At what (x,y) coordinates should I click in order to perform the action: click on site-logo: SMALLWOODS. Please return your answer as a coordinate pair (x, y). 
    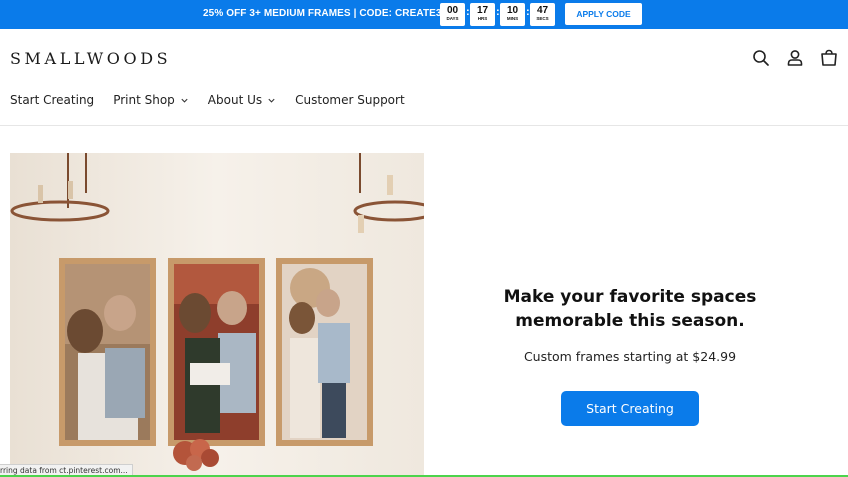
    Looking at the image, I should click on (90, 58).